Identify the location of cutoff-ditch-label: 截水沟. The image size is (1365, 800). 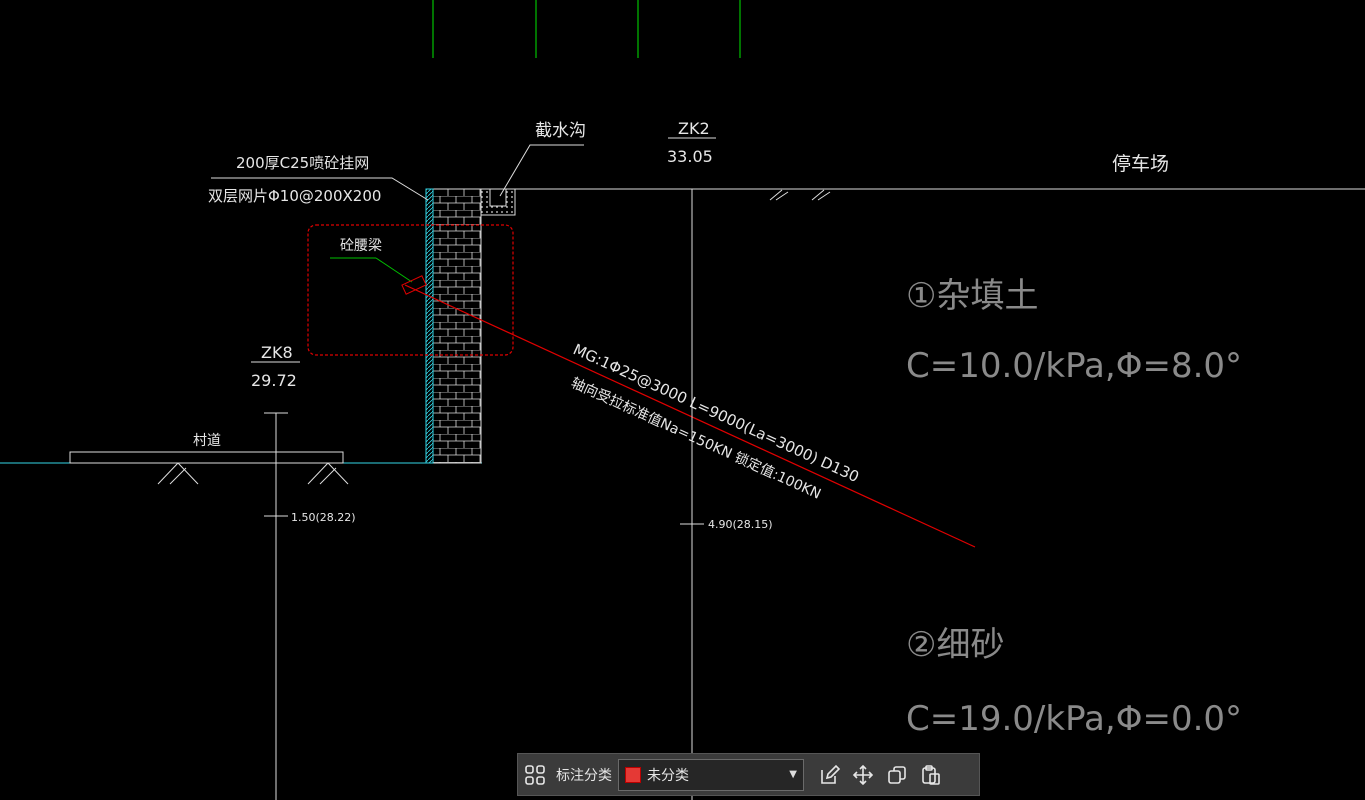
(560, 131).